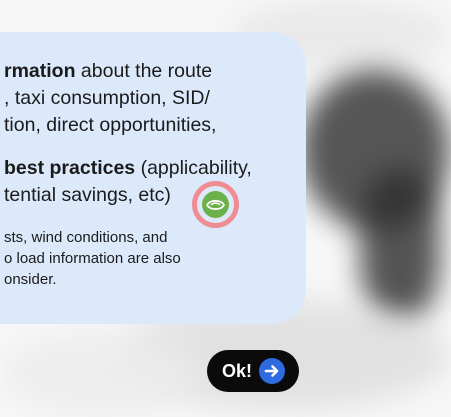 Image resolution: width=451 pixels, height=417 pixels. Describe the element at coordinates (40, 71) in the screenshot. I see `tooltip-bold-text: rmation` at that location.